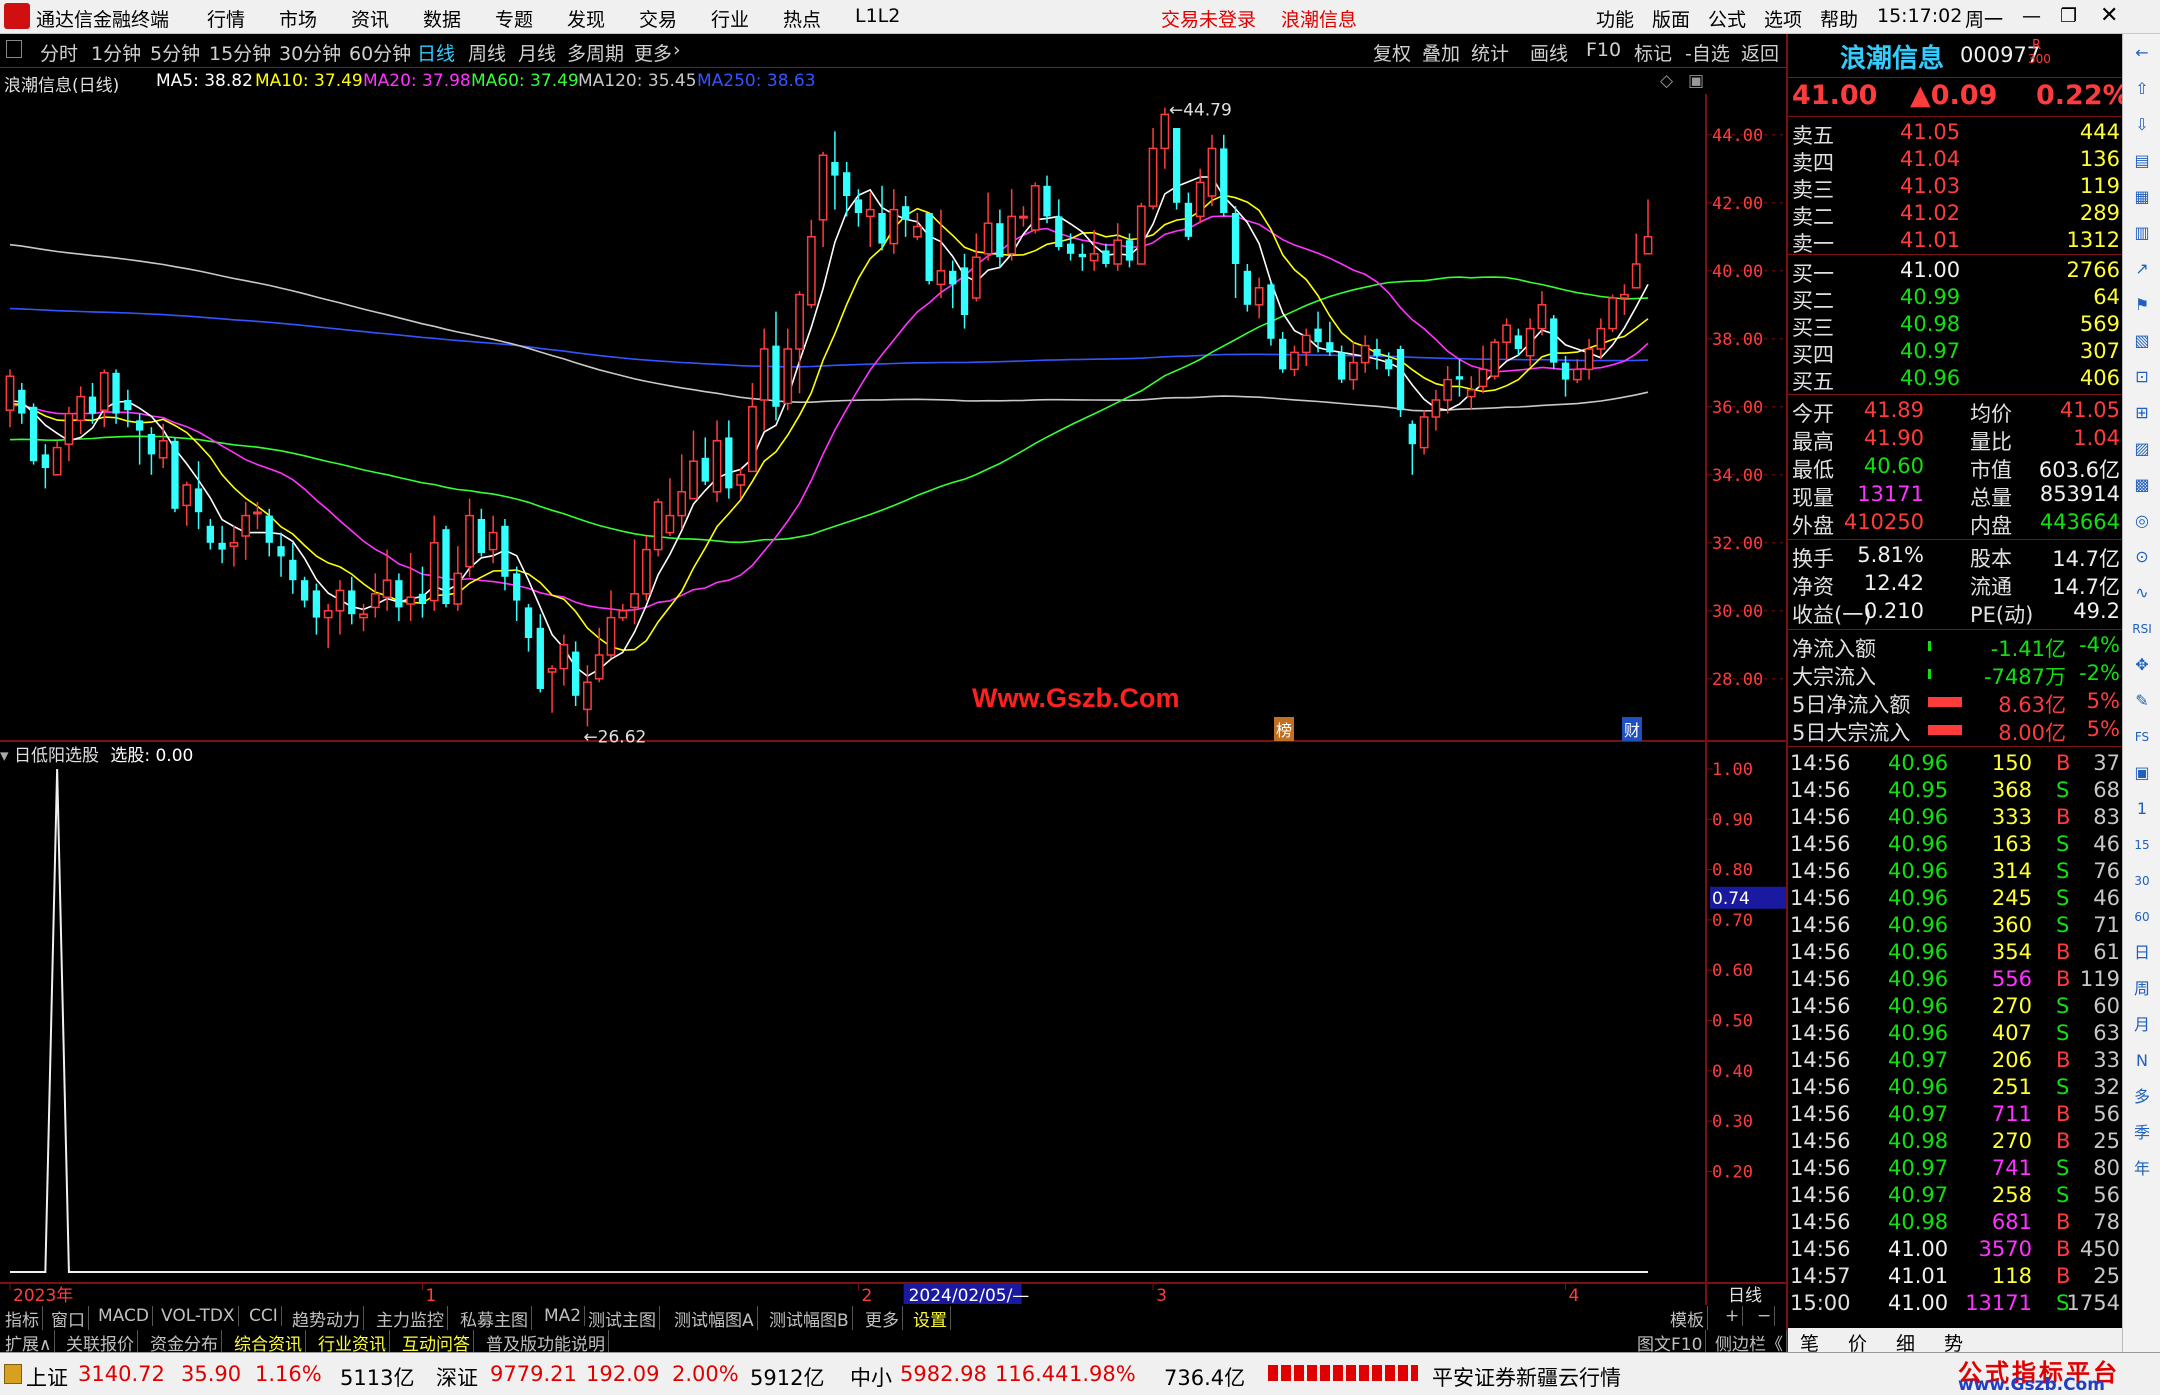 The width and height of the screenshot is (2160, 1395). Describe the element at coordinates (326, 1318) in the screenshot. I see `tab-indicator: 趋势动力` at that location.